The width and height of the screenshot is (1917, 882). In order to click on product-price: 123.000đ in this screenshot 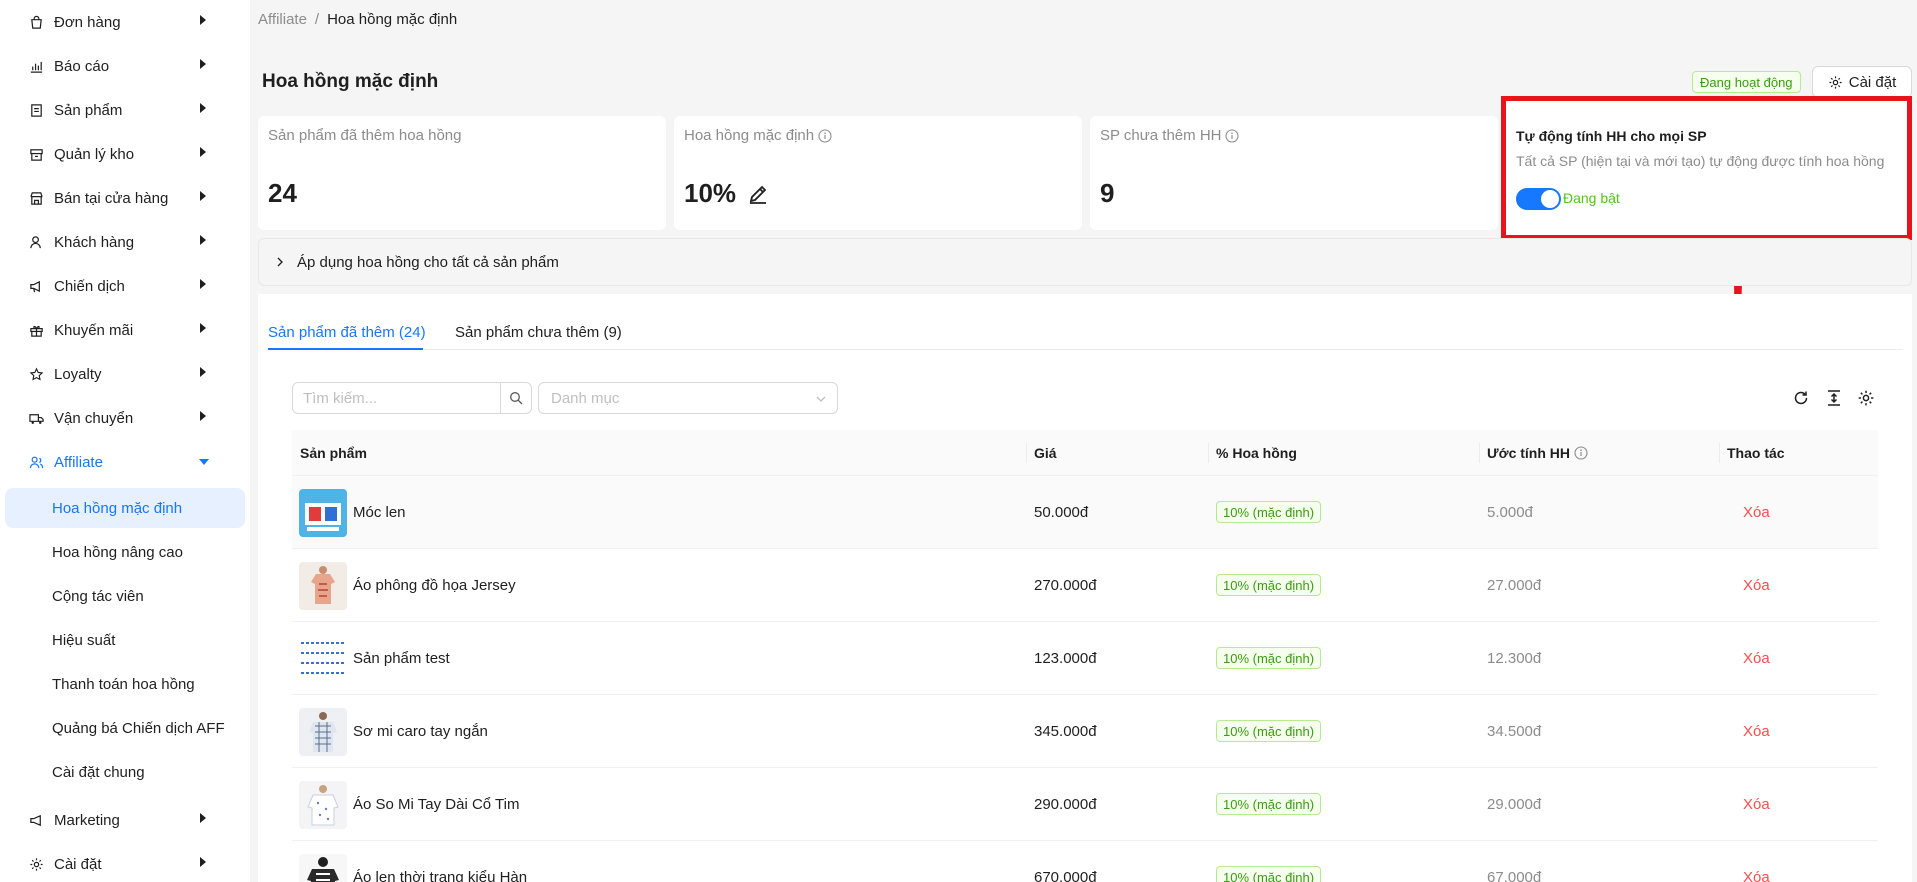, I will do `click(1065, 658)`.